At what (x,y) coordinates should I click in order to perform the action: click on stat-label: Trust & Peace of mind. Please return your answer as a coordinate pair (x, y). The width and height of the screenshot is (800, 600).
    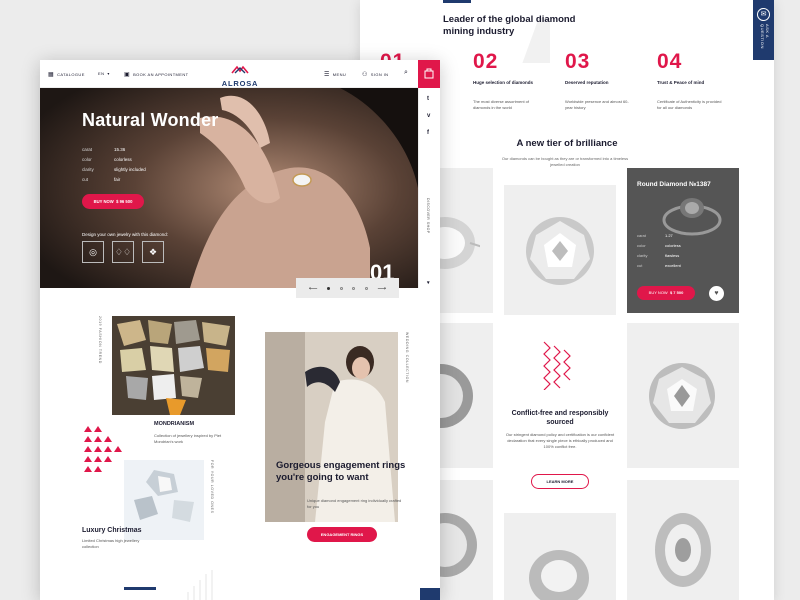
    Looking at the image, I should click on (681, 82).